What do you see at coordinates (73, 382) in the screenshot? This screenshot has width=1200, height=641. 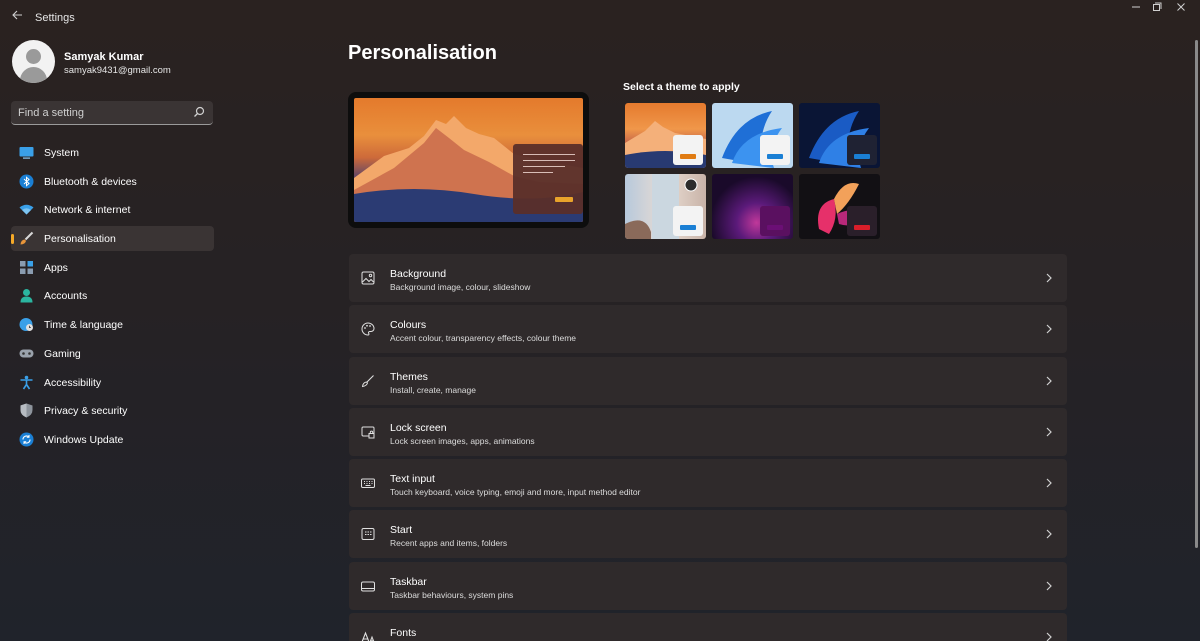 I see `sidebar-item-label: Accessibility` at bounding box center [73, 382].